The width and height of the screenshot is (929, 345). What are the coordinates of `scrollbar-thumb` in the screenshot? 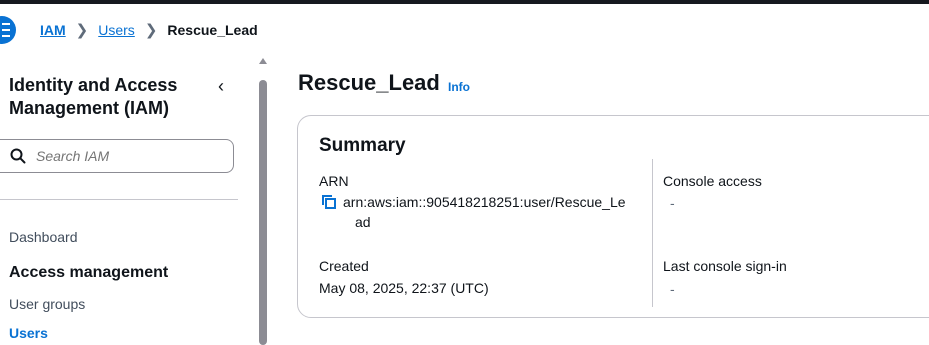 It's located at (263, 212).